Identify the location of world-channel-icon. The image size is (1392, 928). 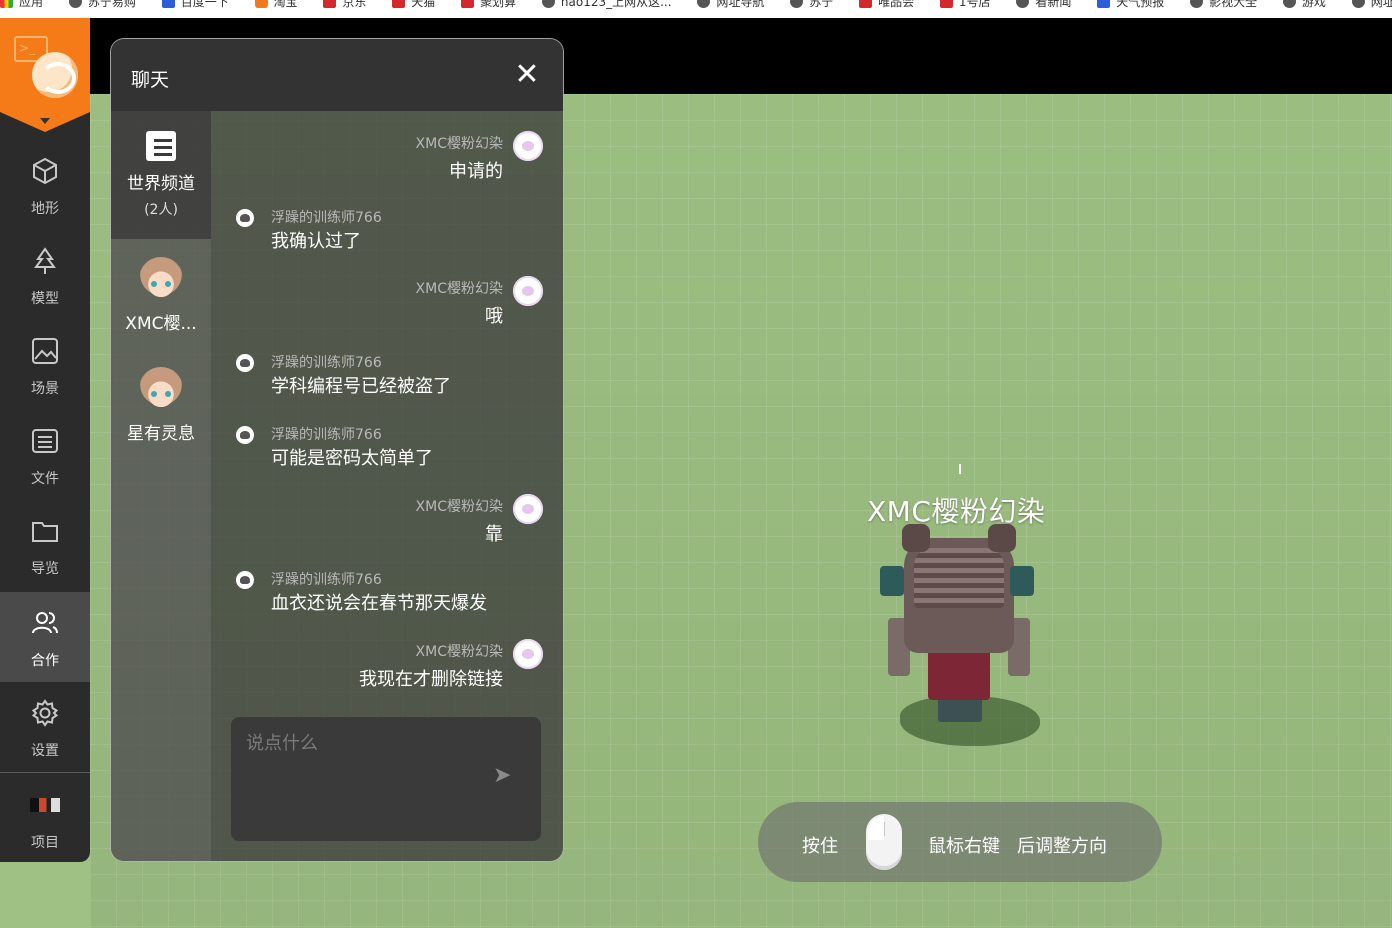
(161, 146).